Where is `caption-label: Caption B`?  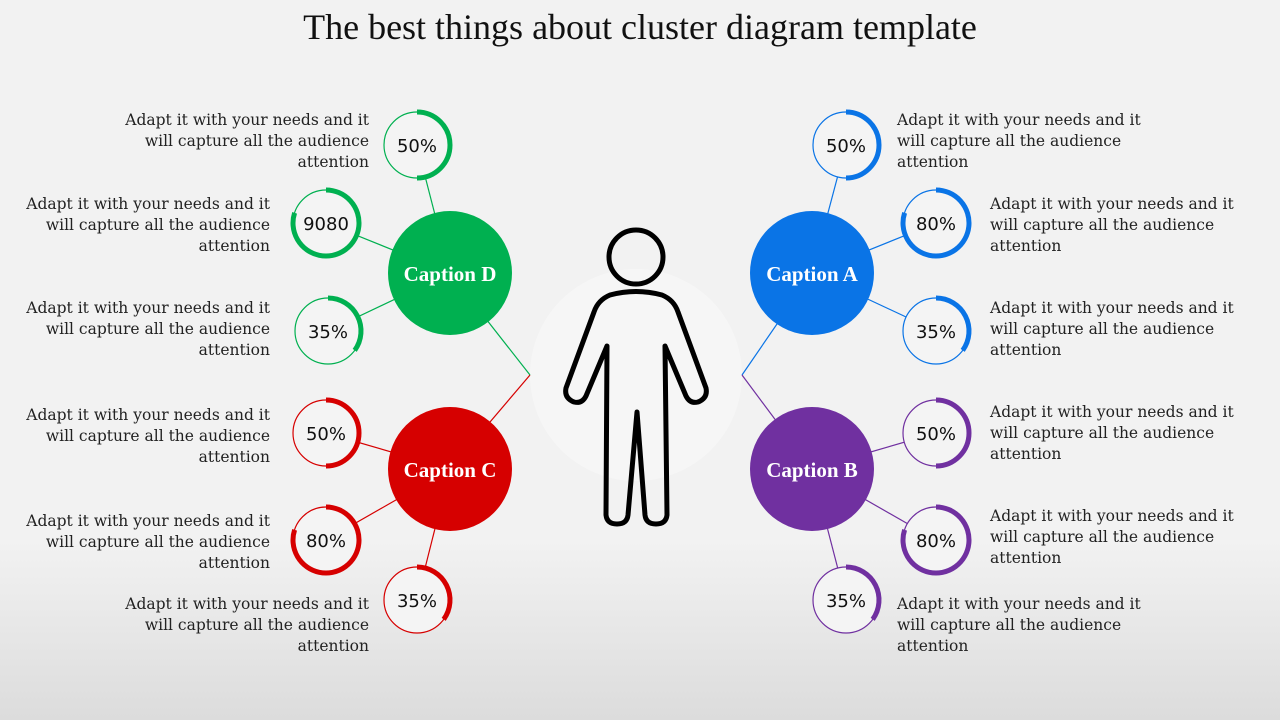
caption-label: Caption B is located at coordinates (812, 470).